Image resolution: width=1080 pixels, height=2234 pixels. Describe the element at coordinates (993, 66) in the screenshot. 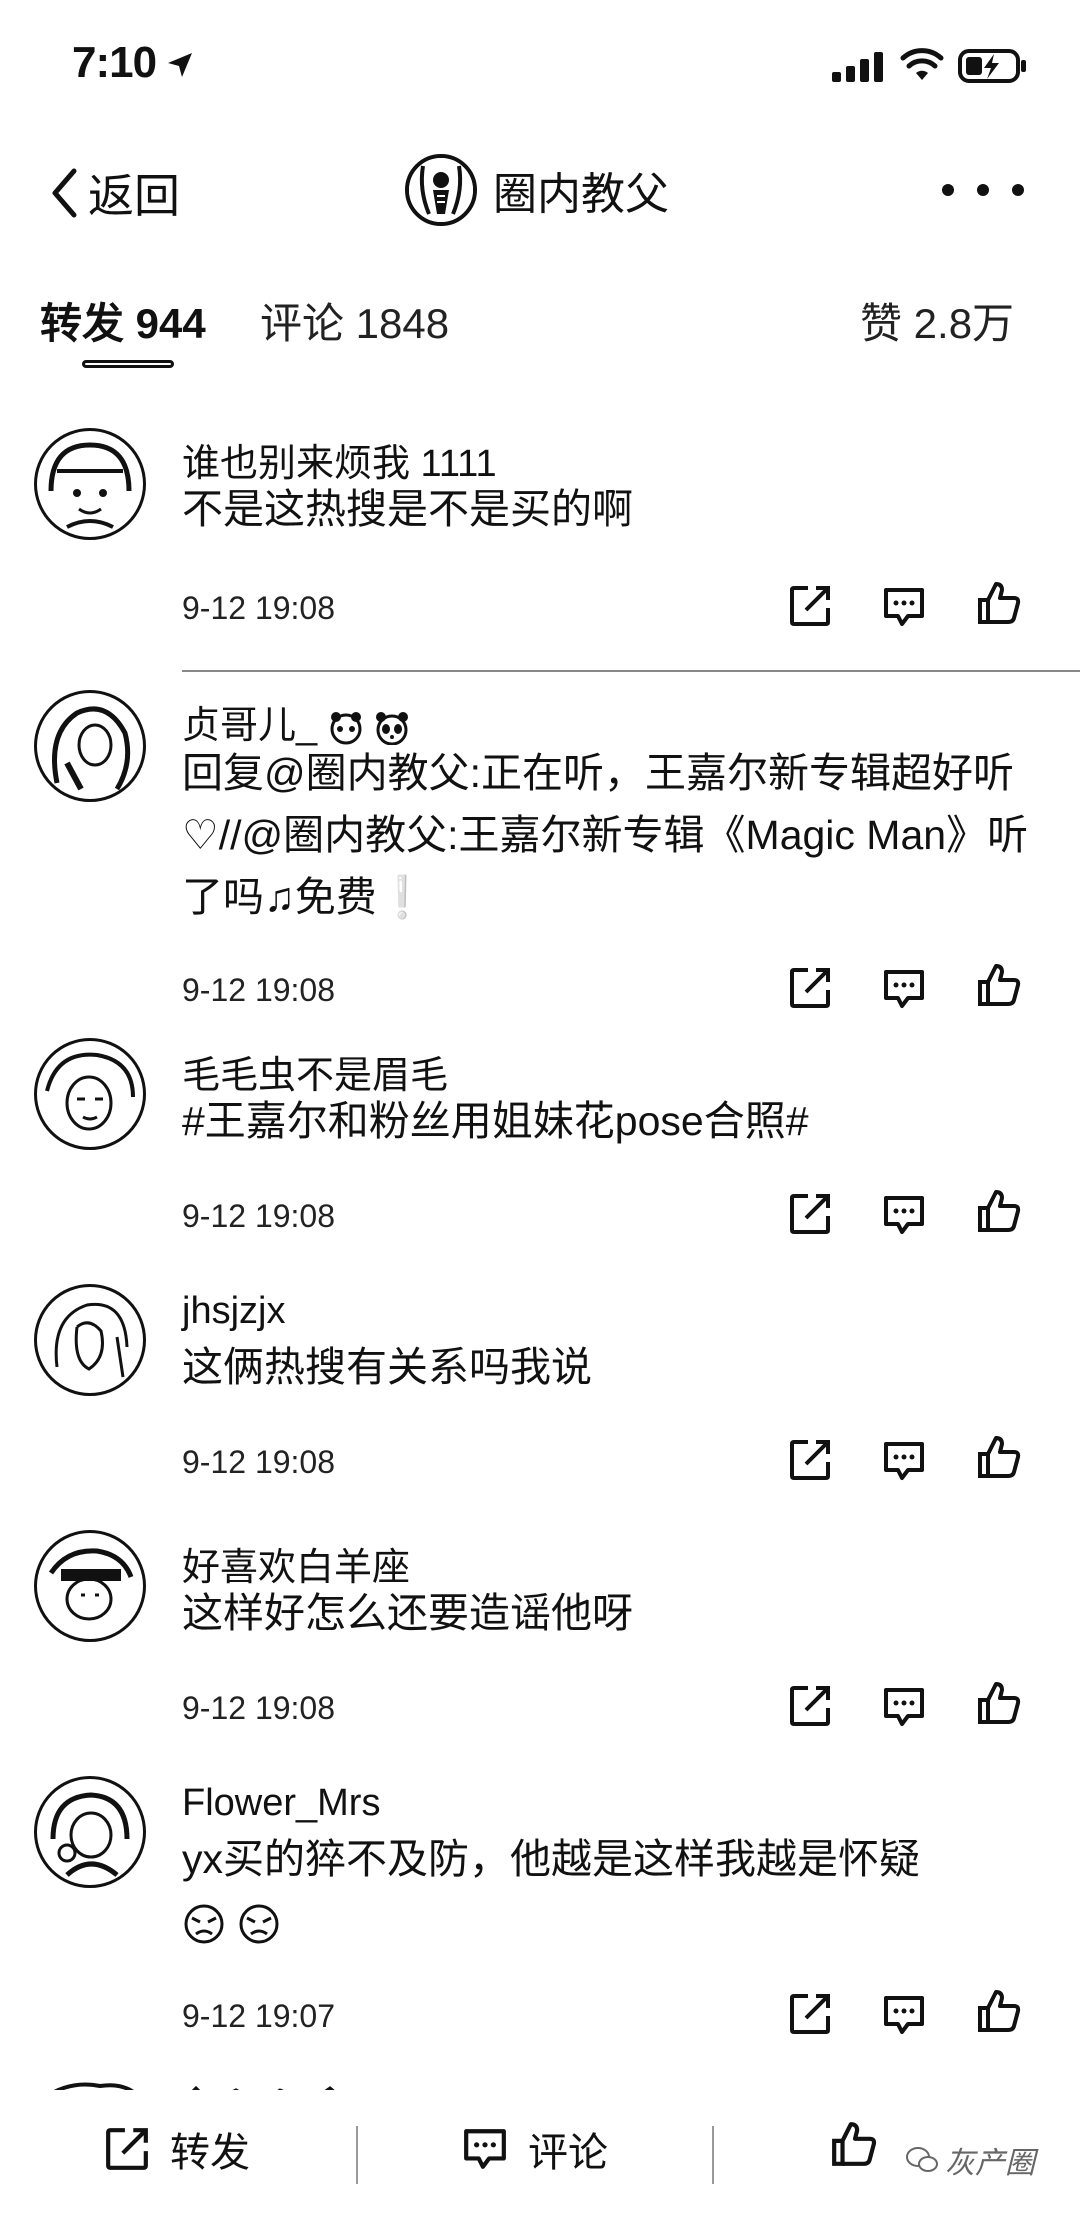

I see `battery-charging-icon` at that location.